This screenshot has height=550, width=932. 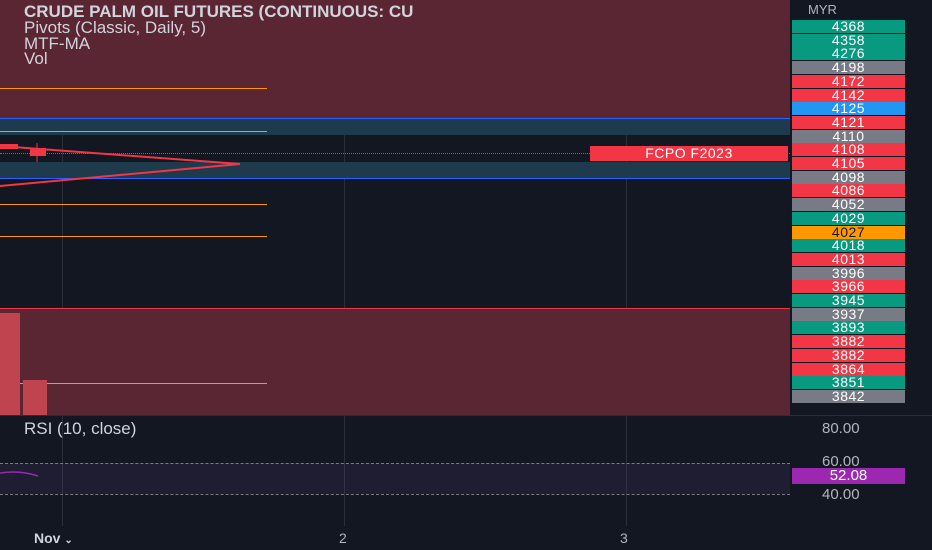 What do you see at coordinates (343, 538) in the screenshot?
I see `time-label-2: 2` at bounding box center [343, 538].